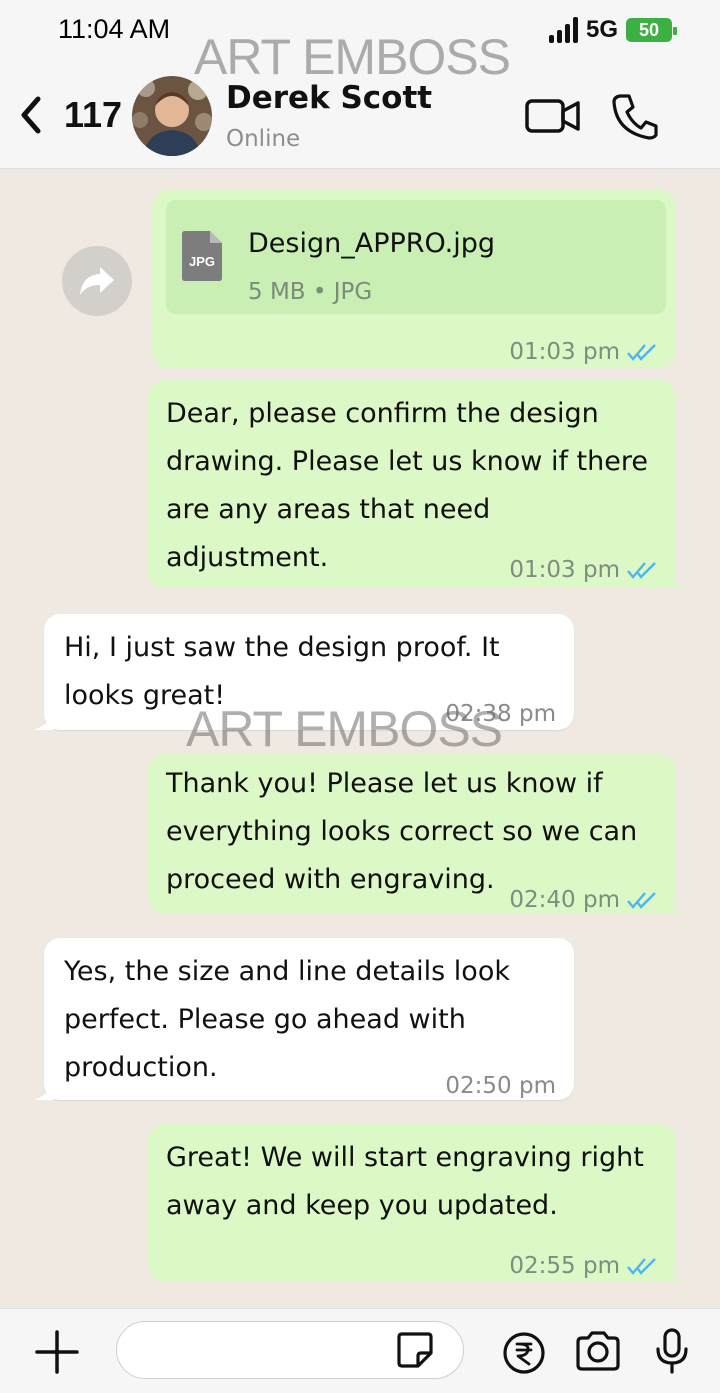 This screenshot has width=720, height=1393. What do you see at coordinates (524, 1353) in the screenshot?
I see `rupee-icon` at bounding box center [524, 1353].